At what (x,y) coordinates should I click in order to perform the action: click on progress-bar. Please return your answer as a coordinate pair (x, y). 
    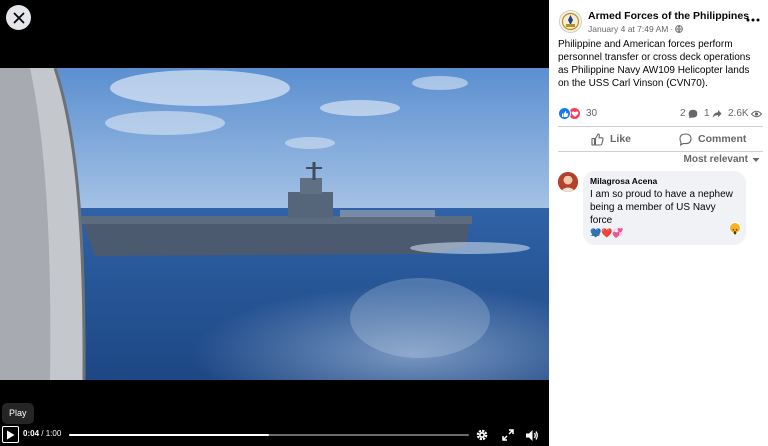
    Looking at the image, I should click on (269, 435).